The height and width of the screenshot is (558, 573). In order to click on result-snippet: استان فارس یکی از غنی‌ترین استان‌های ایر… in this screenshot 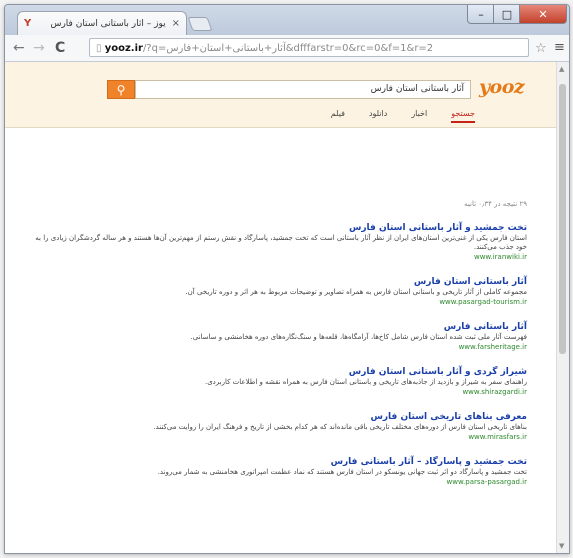, I will do `click(281, 242)`.